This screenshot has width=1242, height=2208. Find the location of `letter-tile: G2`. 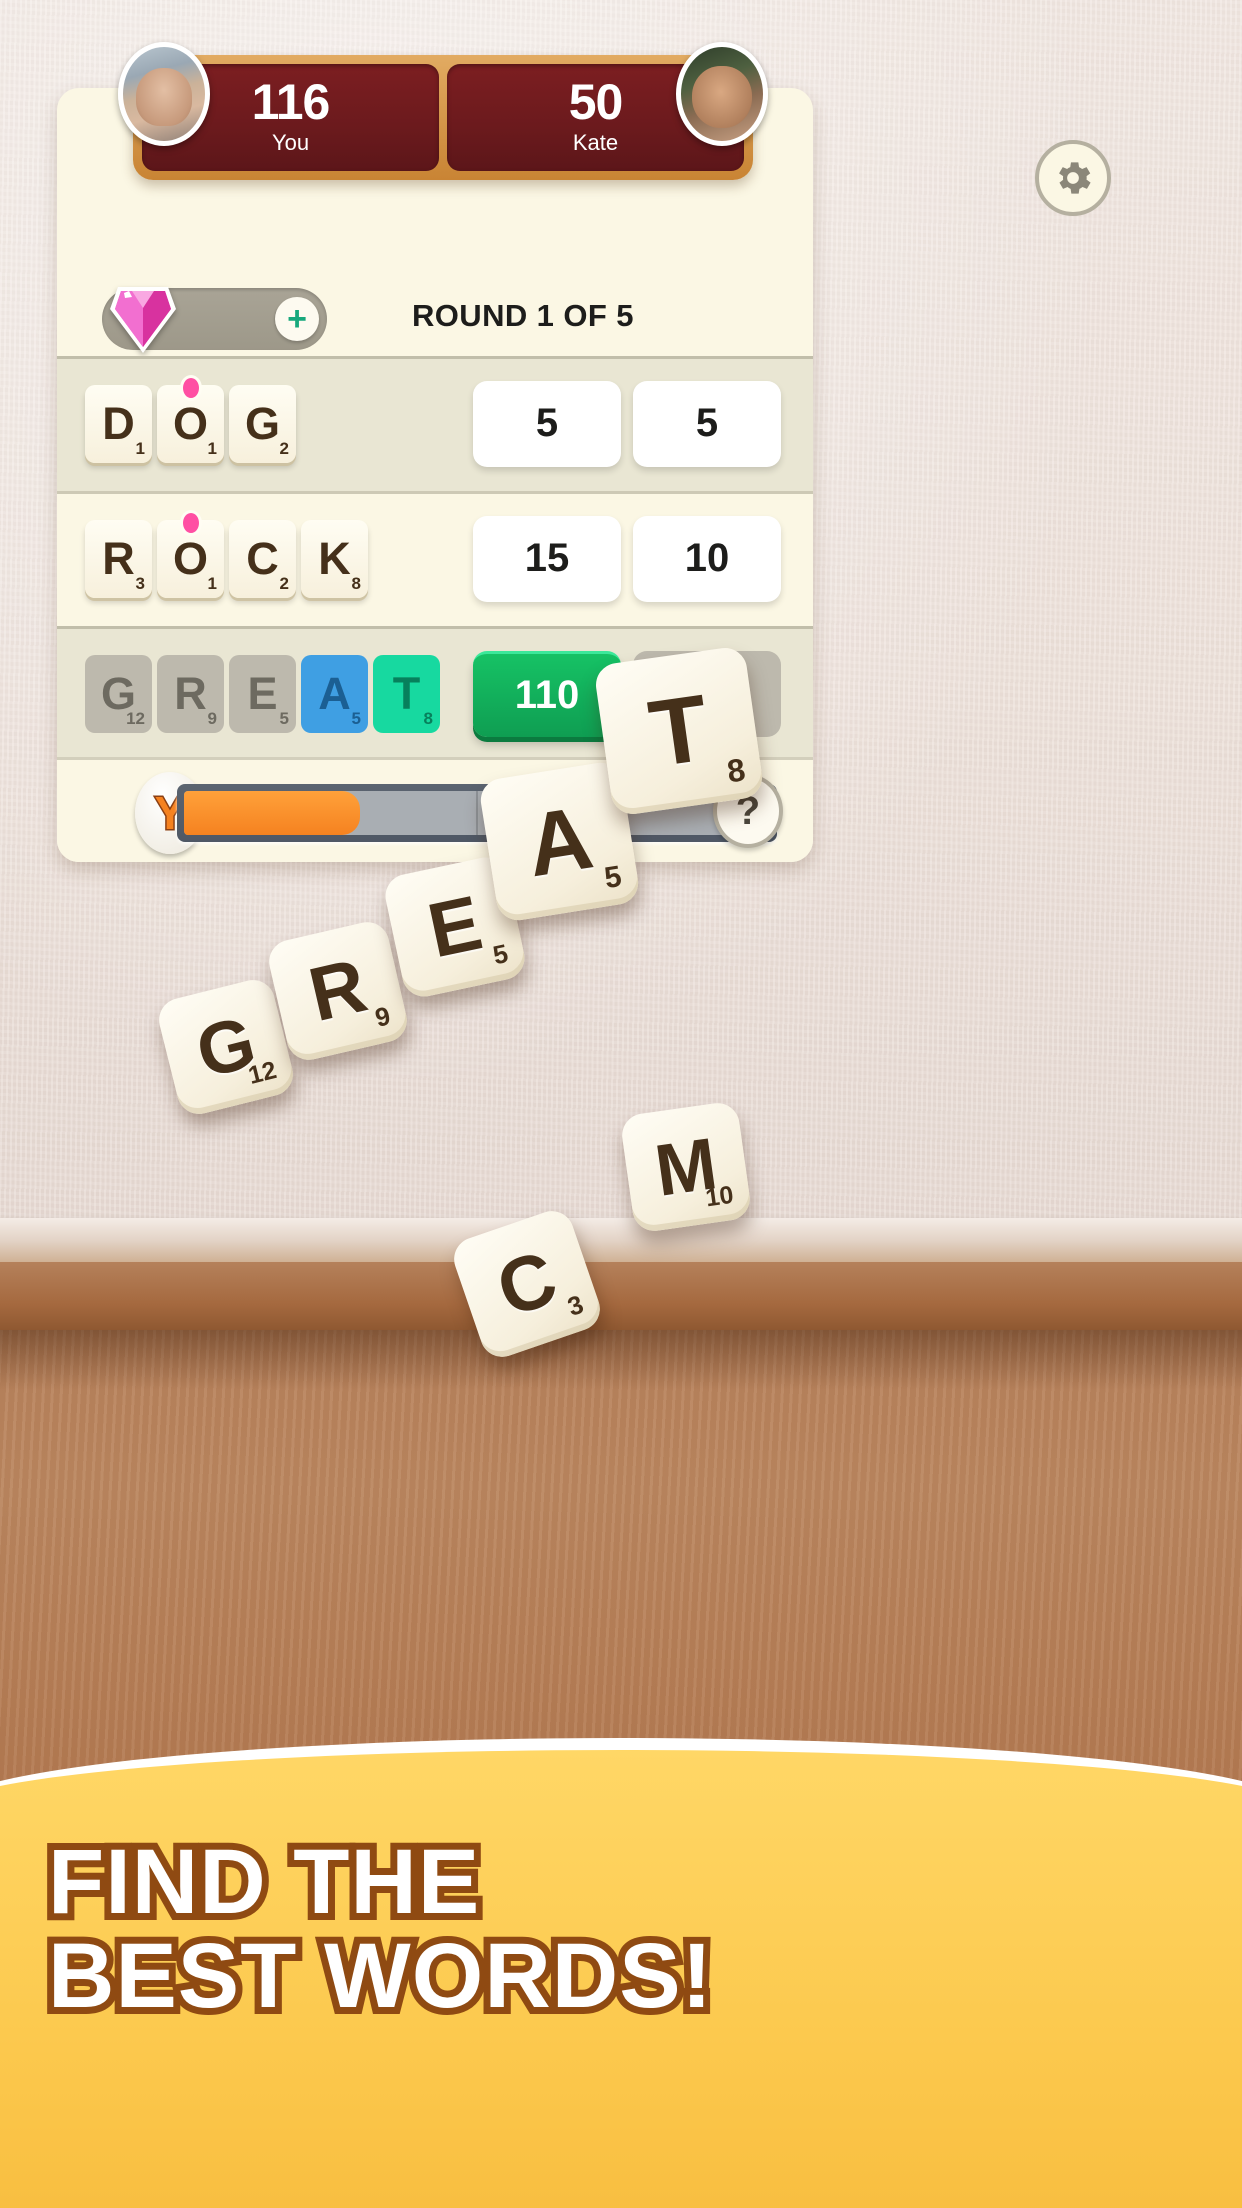

letter-tile: G2 is located at coordinates (262, 423).